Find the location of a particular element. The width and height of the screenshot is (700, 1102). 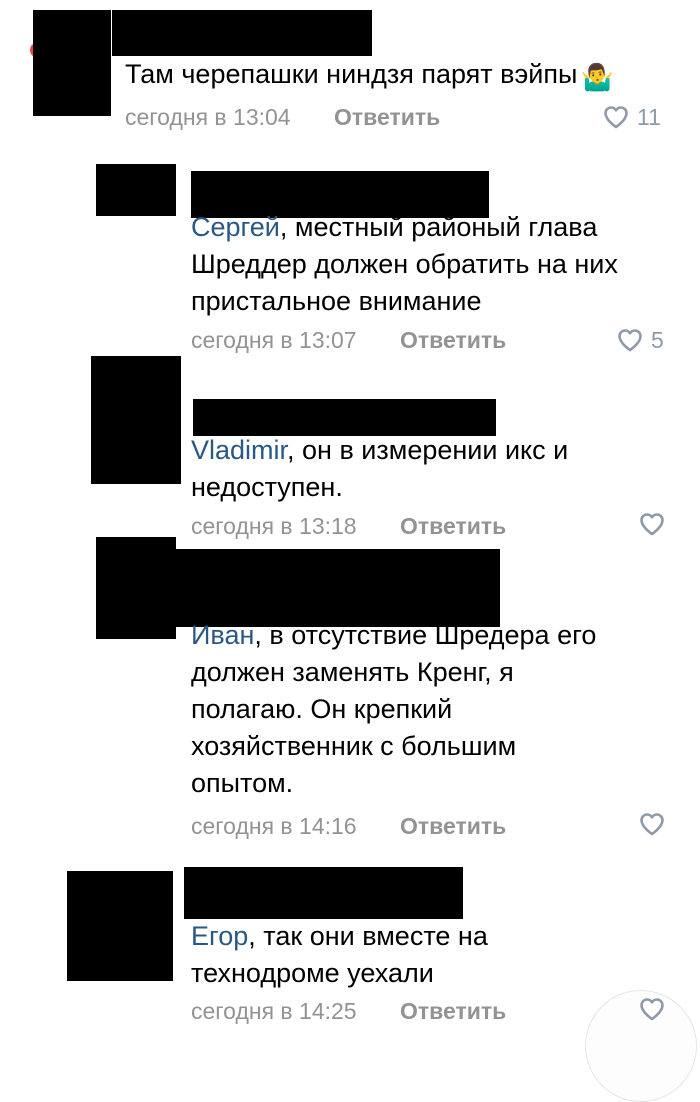

comment-timestamp: сегодня в 14:25 is located at coordinates (274, 1011).